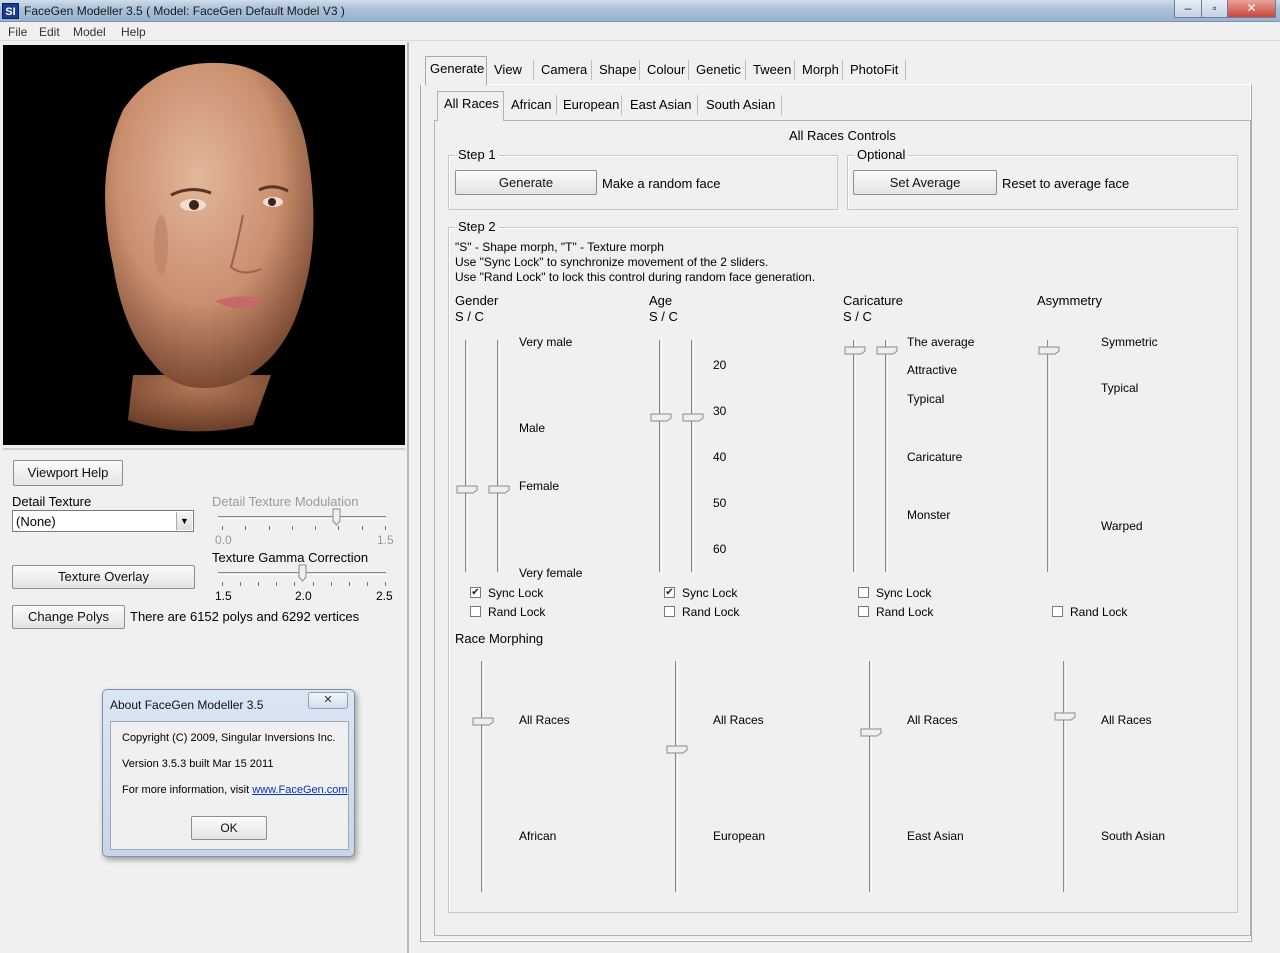 This screenshot has width=1280, height=953. What do you see at coordinates (470, 106) in the screenshot?
I see `subtab-all-races: All Races` at bounding box center [470, 106].